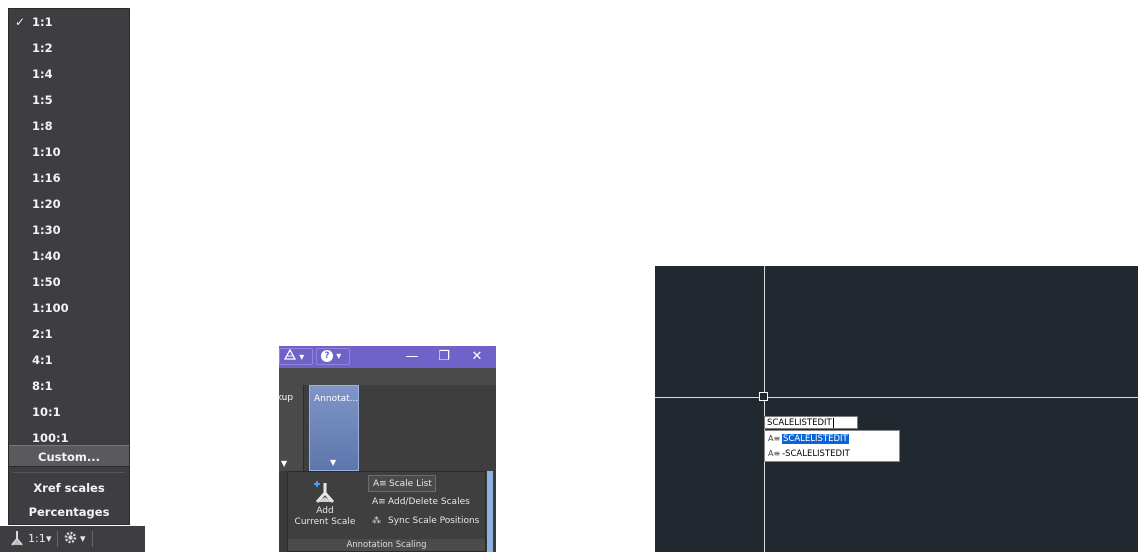  I want to click on panel-title: Annotation Scaling, so click(386, 545).